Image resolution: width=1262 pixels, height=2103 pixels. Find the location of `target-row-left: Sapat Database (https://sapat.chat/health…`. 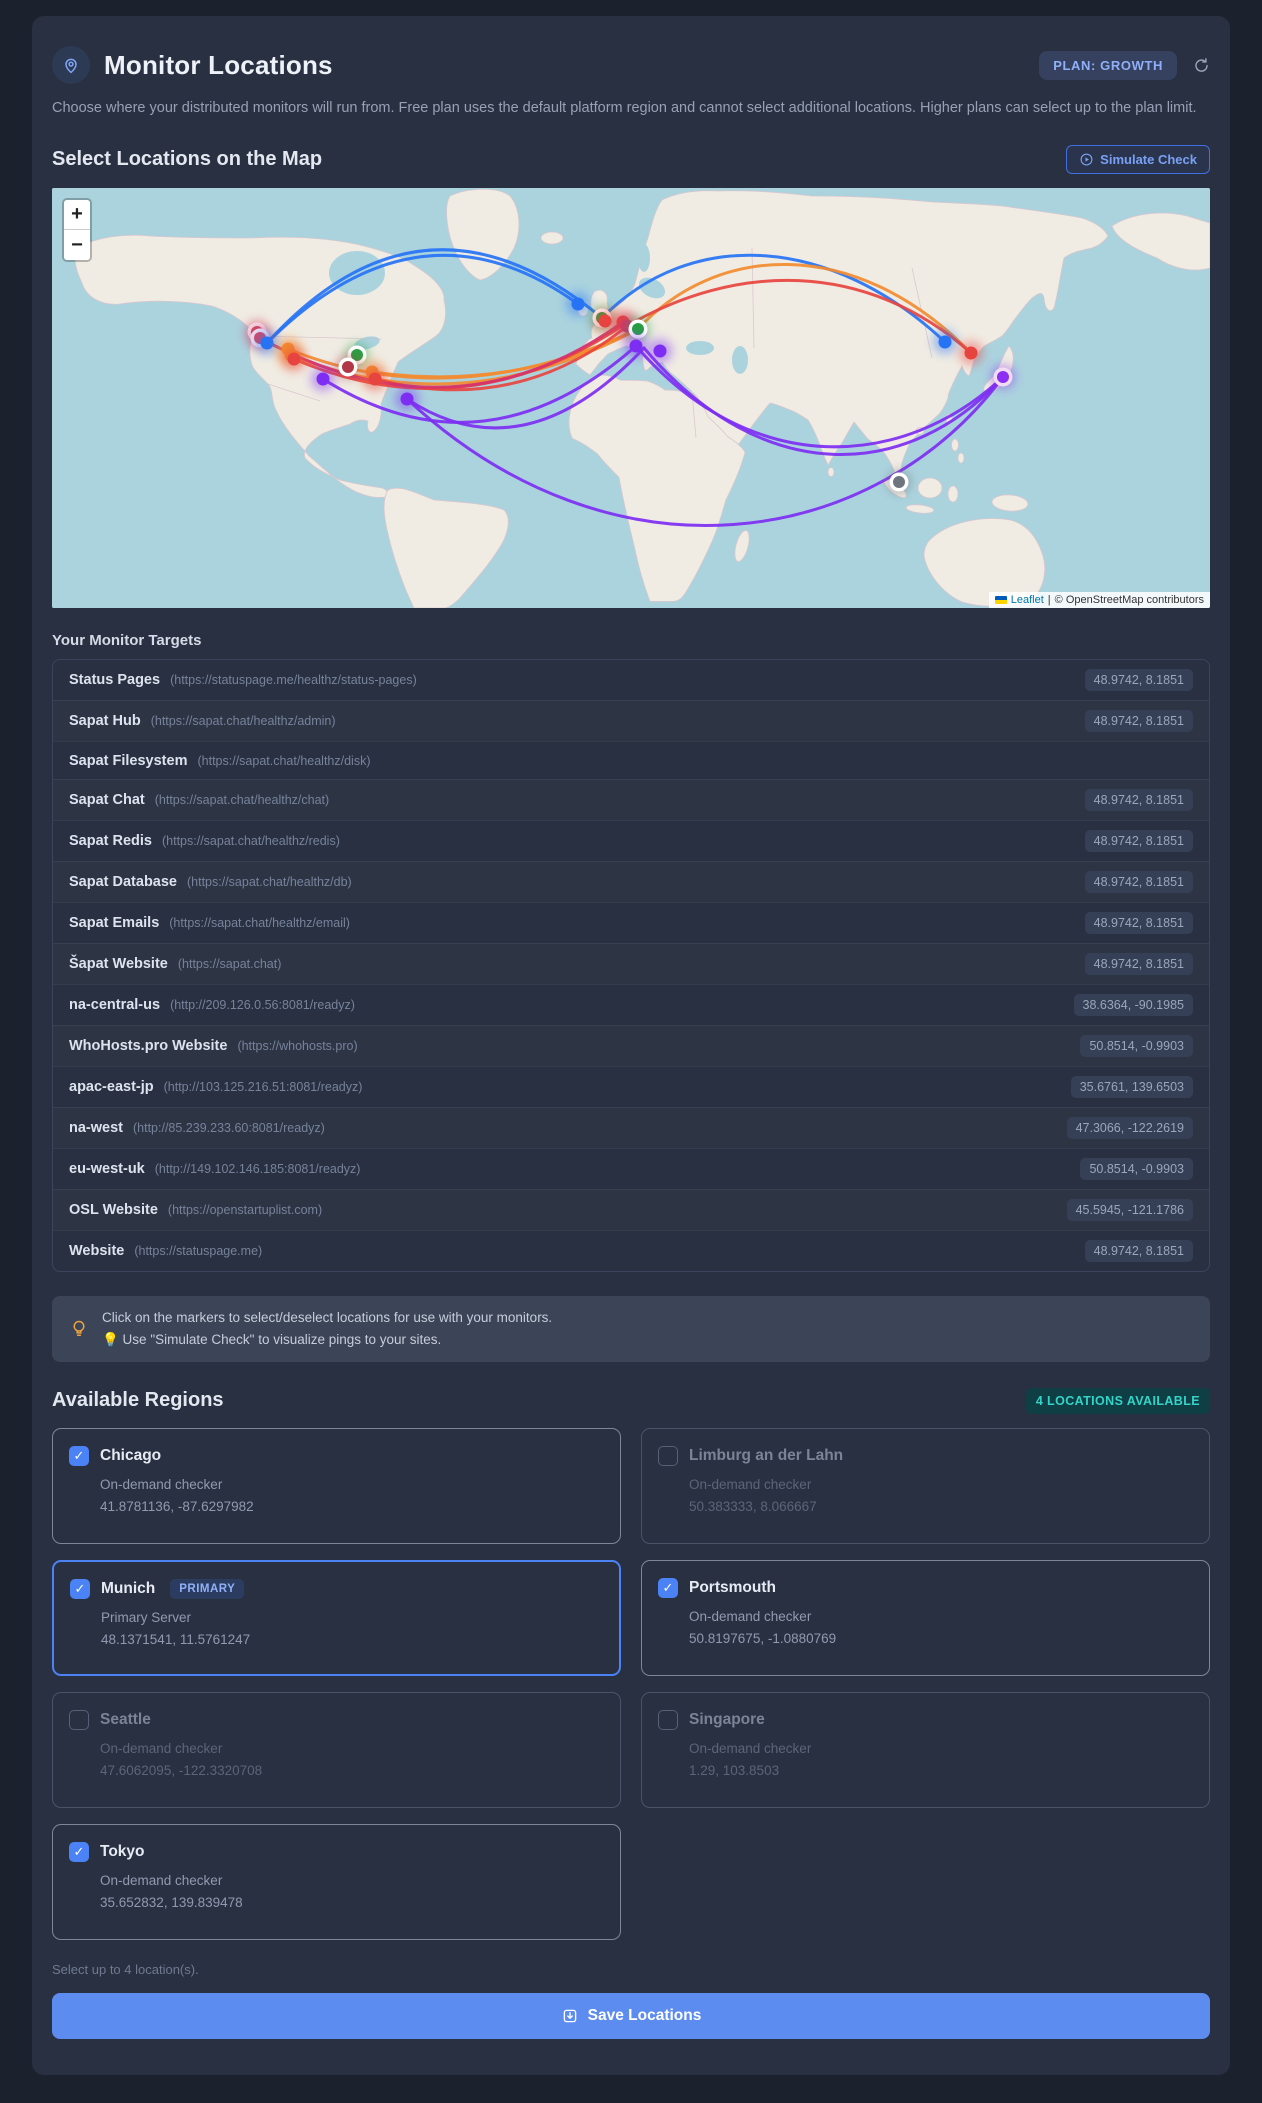

target-row-left: Sapat Database (https://sapat.chat/health… is located at coordinates (210, 882).